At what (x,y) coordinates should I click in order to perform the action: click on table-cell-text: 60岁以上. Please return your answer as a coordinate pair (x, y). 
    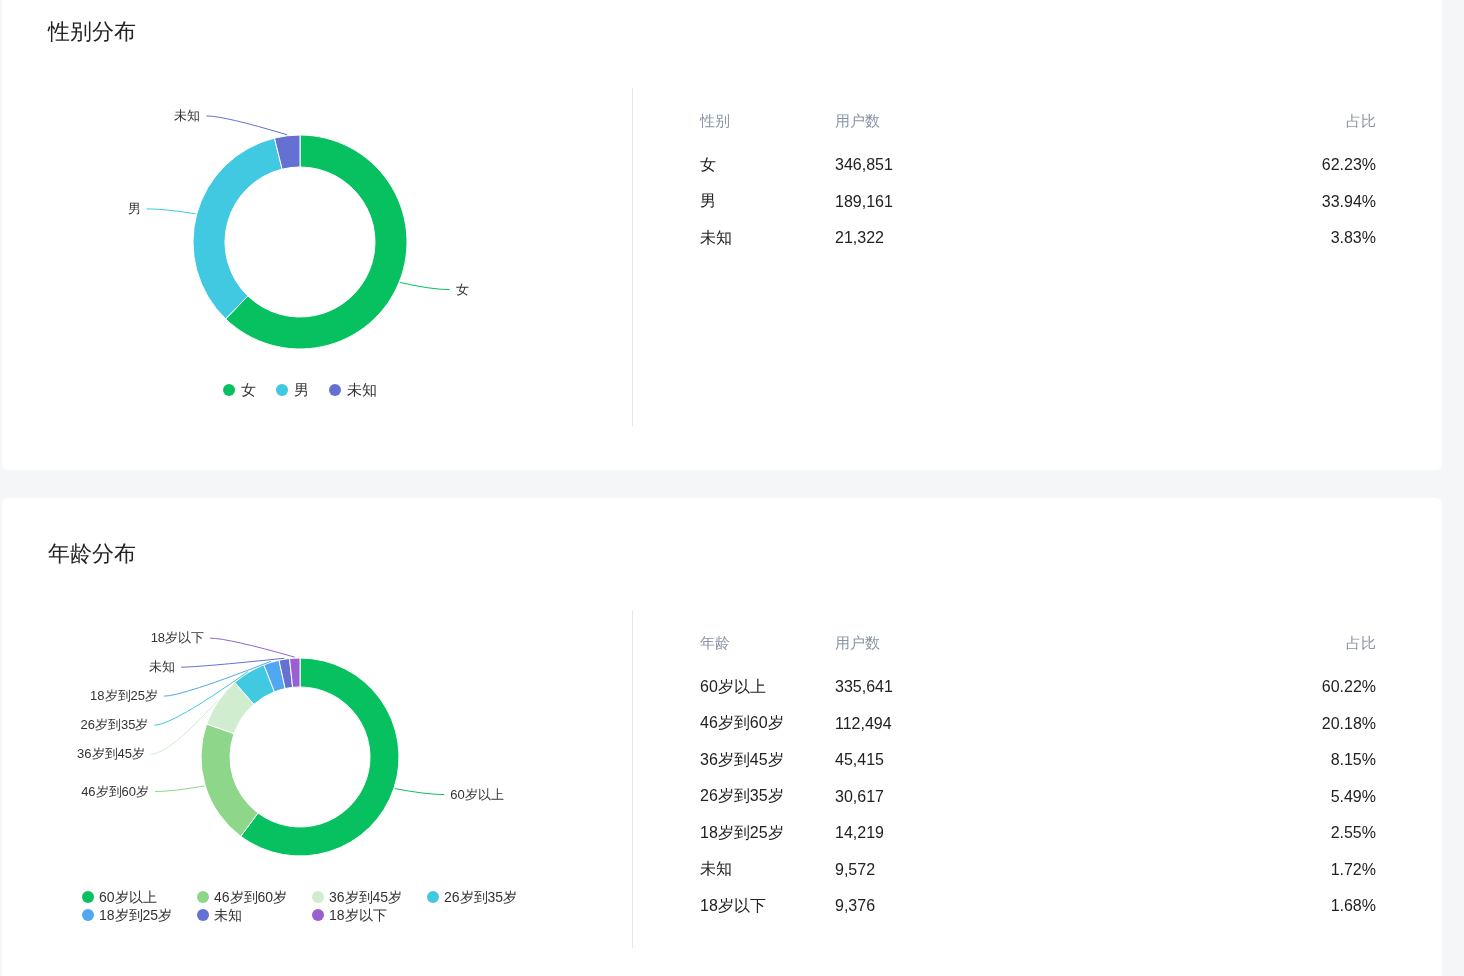
    Looking at the image, I should click on (733, 686).